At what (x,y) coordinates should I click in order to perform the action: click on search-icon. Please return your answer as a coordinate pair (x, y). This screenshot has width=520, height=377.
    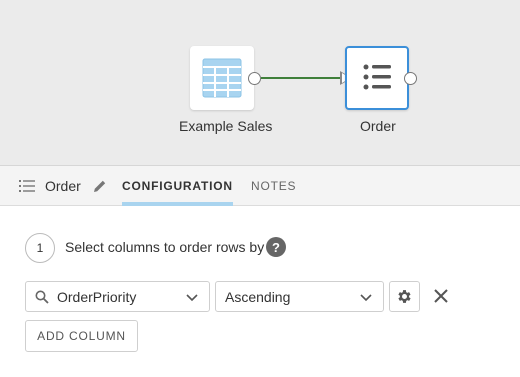
    Looking at the image, I should click on (42, 297).